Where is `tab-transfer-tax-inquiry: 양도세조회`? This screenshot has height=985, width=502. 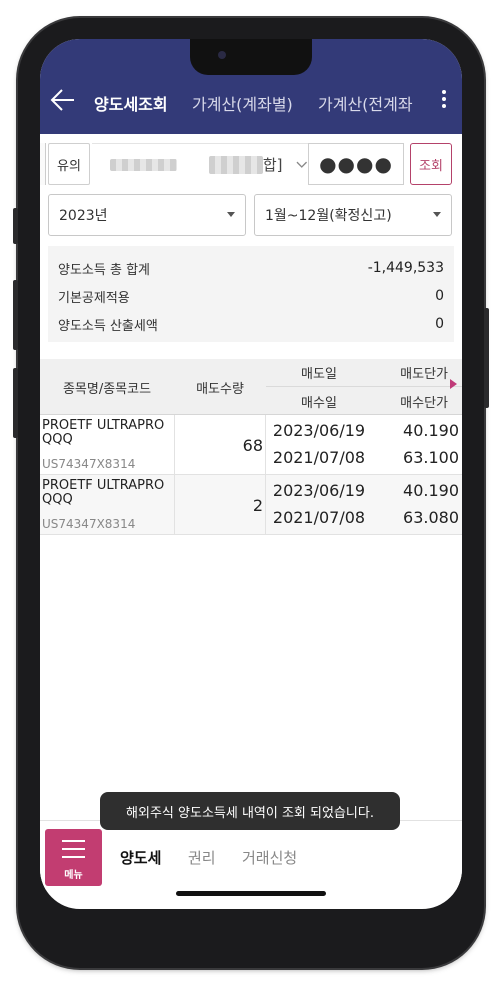
tab-transfer-tax-inquiry: 양도세조회 is located at coordinates (131, 103).